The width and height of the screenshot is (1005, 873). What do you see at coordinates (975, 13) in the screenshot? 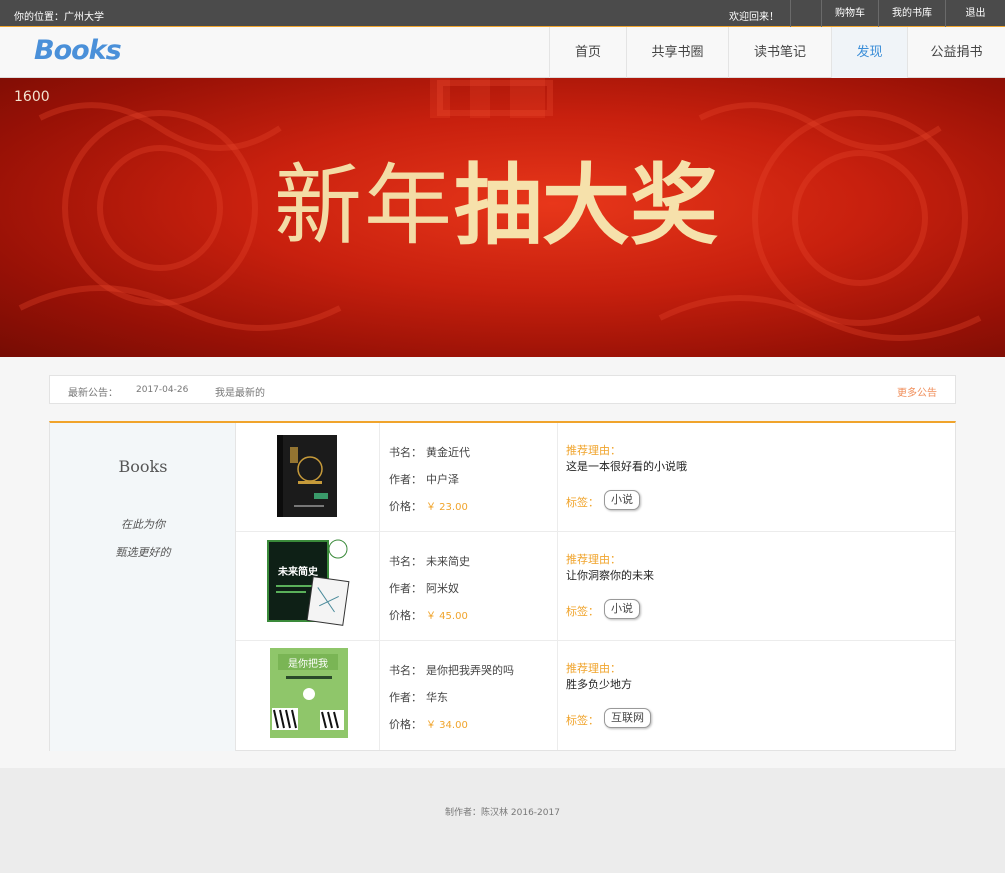
I see `logout-link: 退出` at bounding box center [975, 13].